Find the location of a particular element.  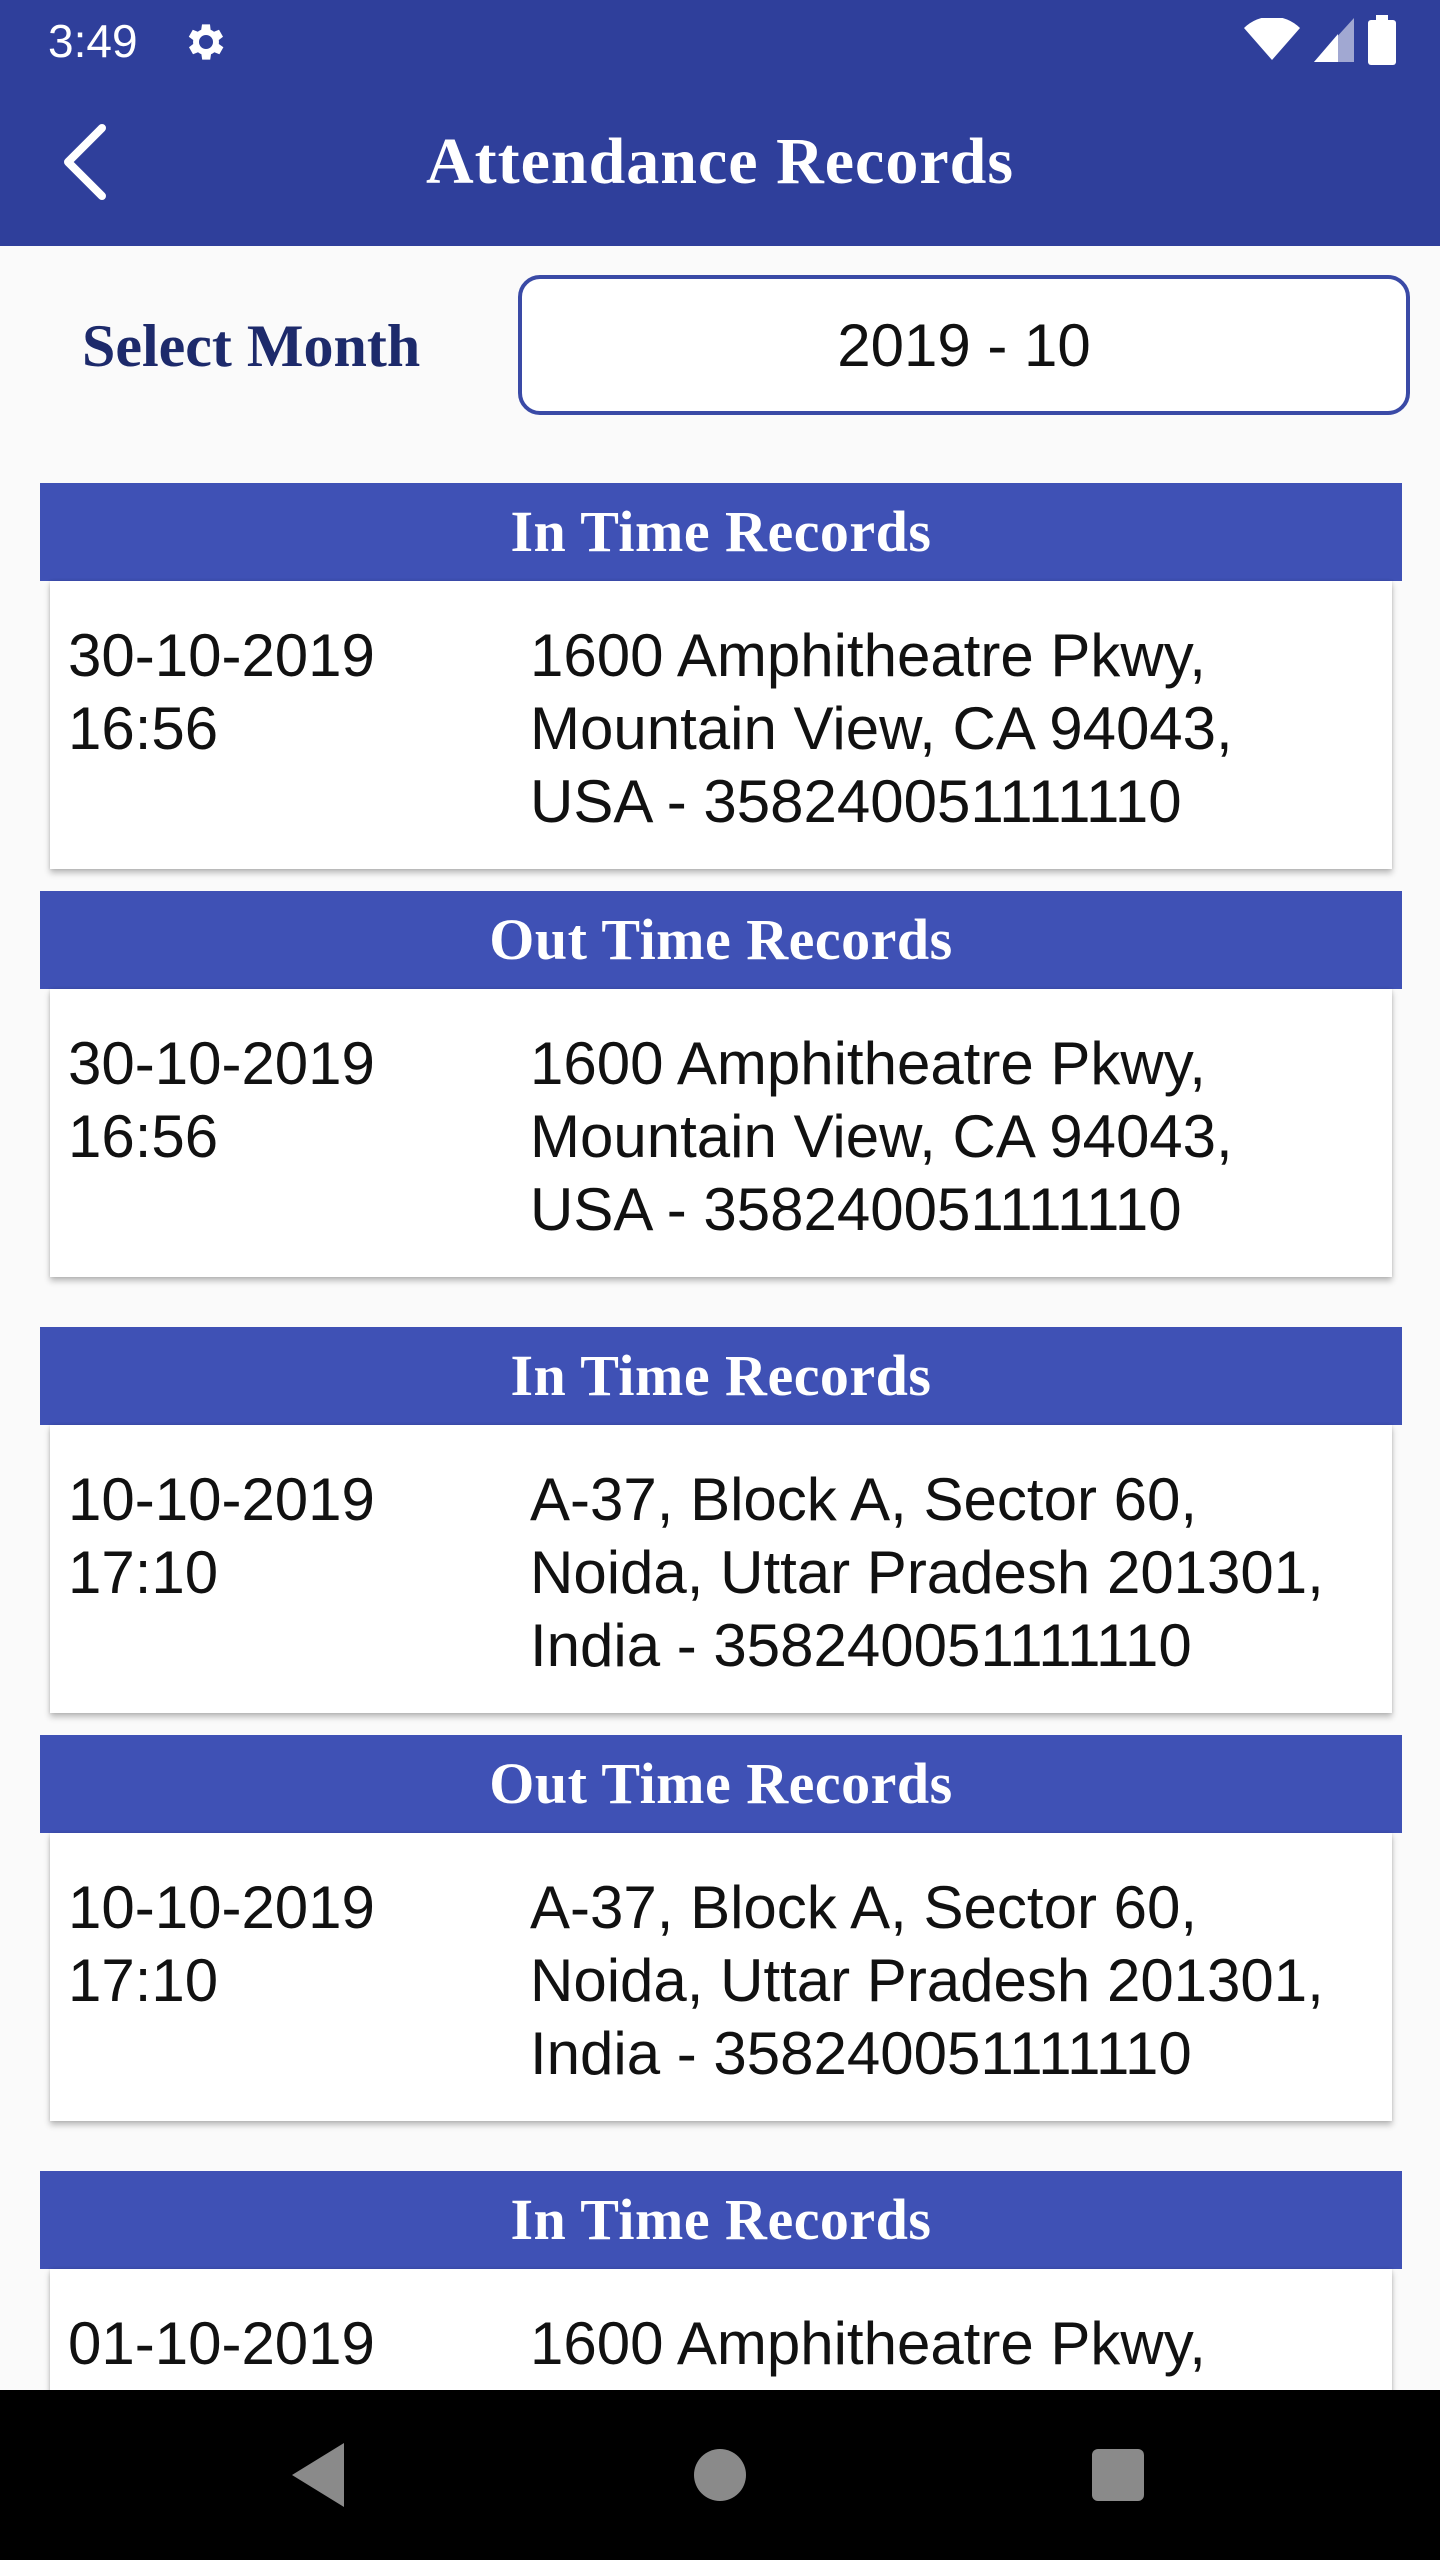

cell-signal-icon is located at coordinates (1334, 42).